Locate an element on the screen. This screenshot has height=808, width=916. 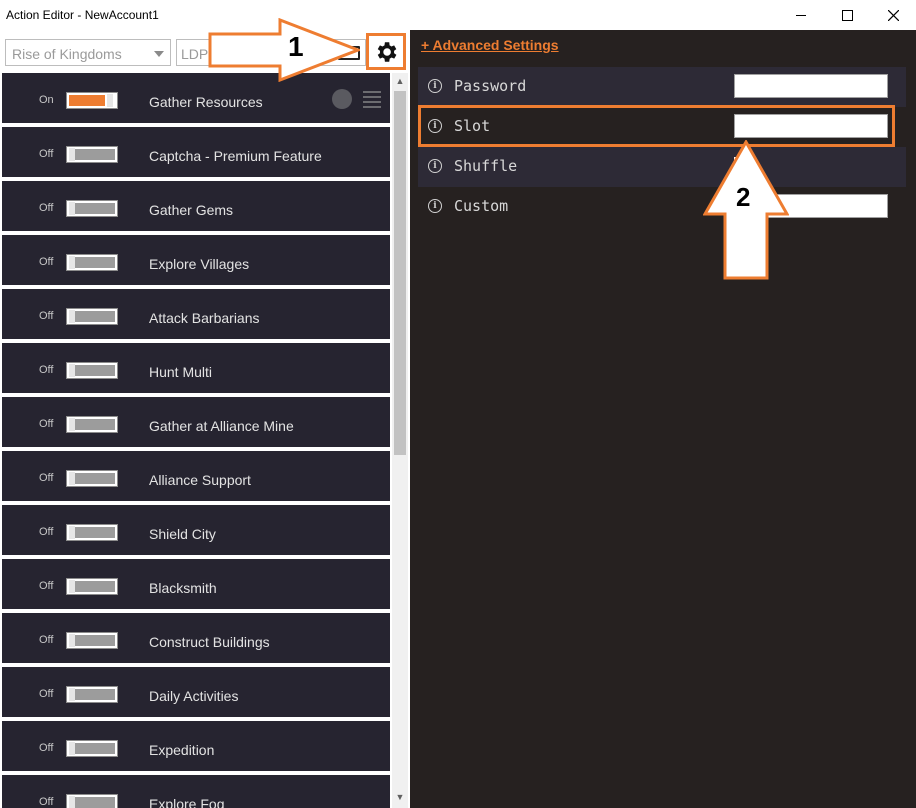
scroll-up-icon: ▲ is located at coordinates (400, 81).